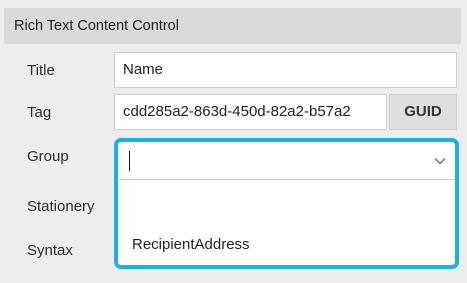 This screenshot has height=283, width=467. Describe the element at coordinates (191, 244) in the screenshot. I see `dropdown-option-recipientaddress: RecipientAddress` at that location.